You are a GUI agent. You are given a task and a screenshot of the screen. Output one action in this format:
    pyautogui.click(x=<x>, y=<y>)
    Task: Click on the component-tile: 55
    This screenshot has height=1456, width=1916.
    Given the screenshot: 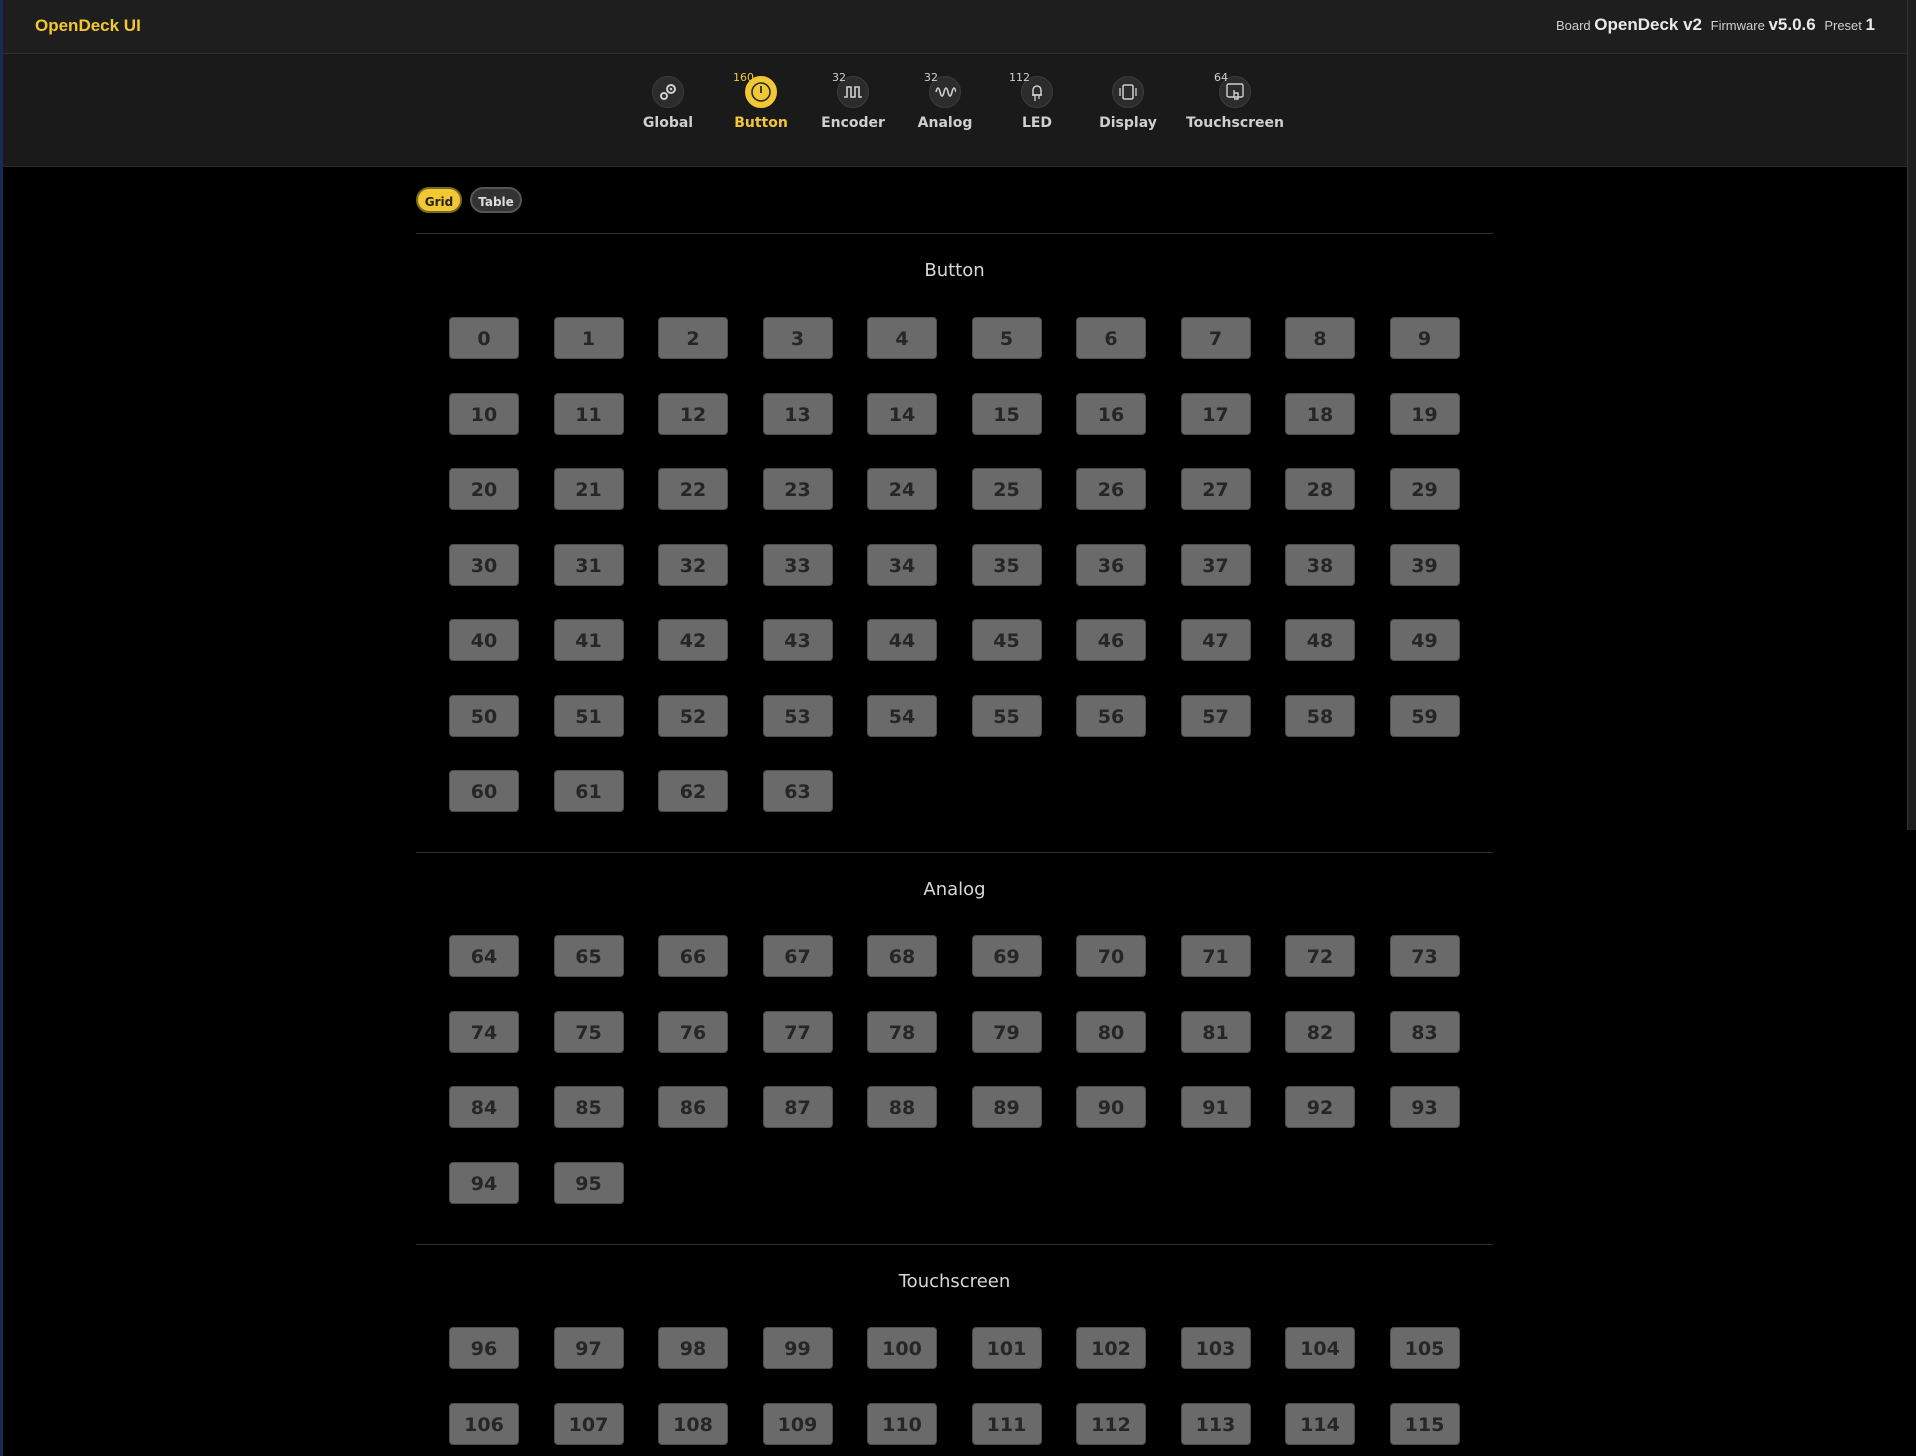 What is the action you would take?
    pyautogui.click(x=1006, y=715)
    